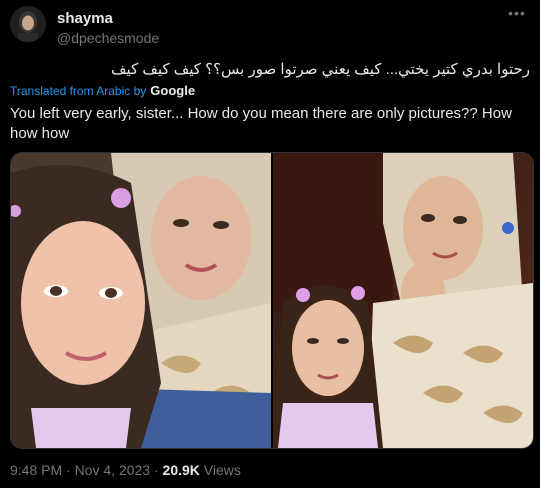  What do you see at coordinates (173, 90) in the screenshot?
I see `google-logo: Google` at bounding box center [173, 90].